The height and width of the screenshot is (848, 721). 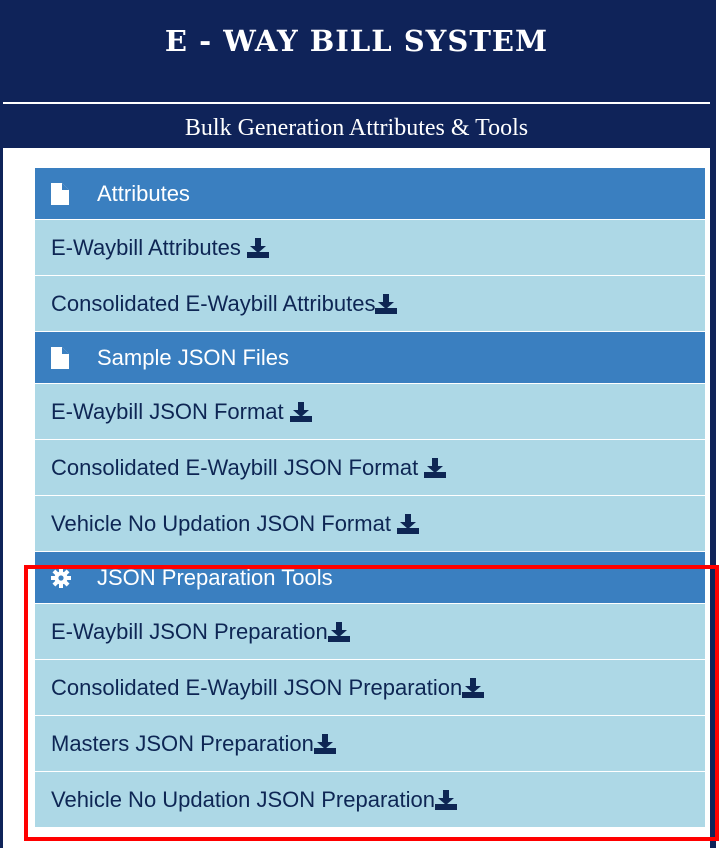 What do you see at coordinates (235, 467) in the screenshot?
I see `link-label: Consolidated E-Waybill JSON Format` at bounding box center [235, 467].